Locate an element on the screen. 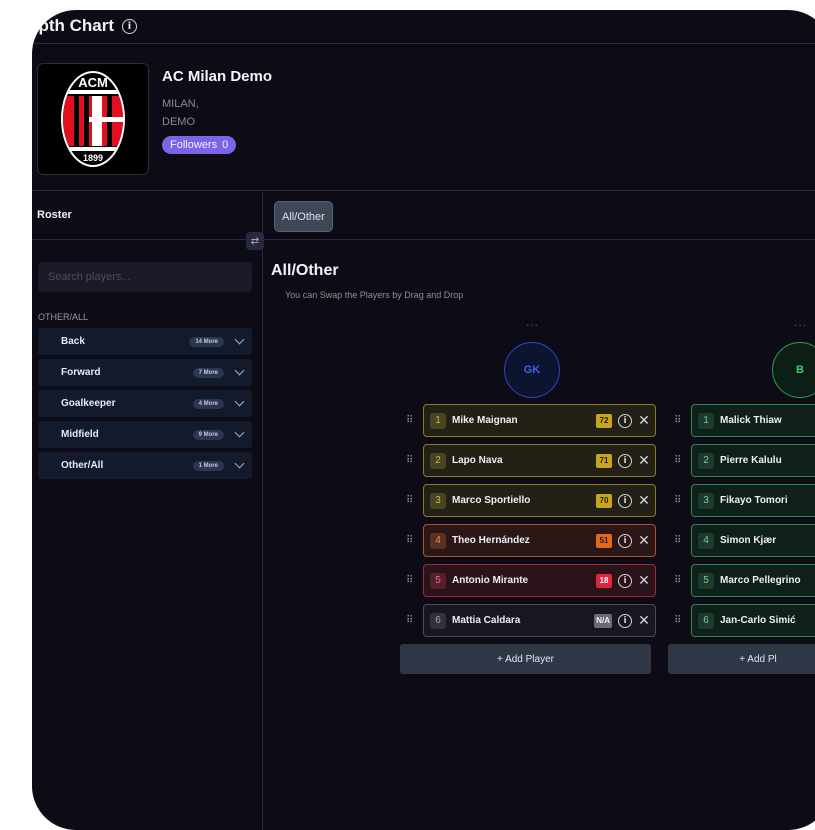  player-card: 4 Theo Hernández 51 i ✕ is located at coordinates (539, 540).